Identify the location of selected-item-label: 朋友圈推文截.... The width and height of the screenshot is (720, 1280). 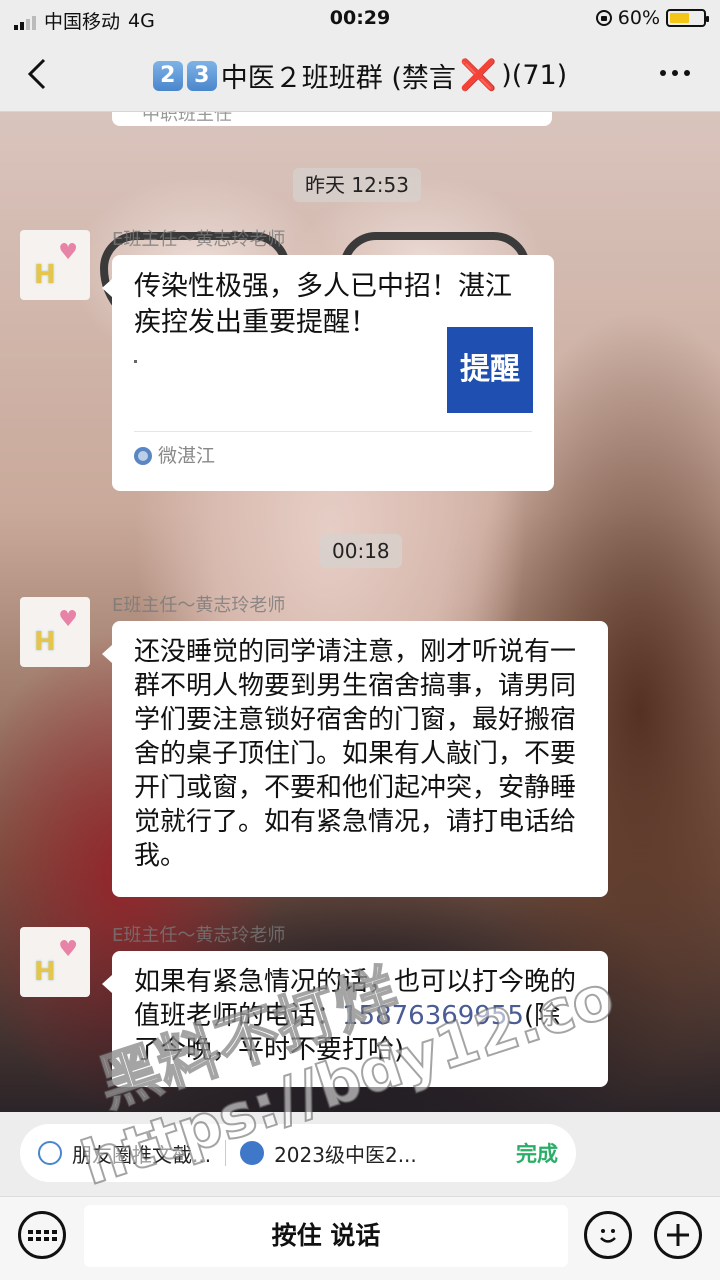
(142, 1154).